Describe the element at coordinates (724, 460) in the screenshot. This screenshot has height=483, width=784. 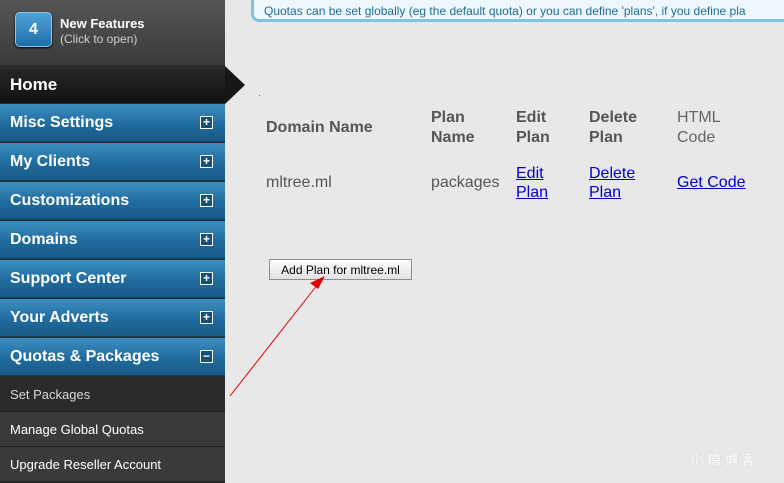
I see `watermark: 小糖博客` at that location.